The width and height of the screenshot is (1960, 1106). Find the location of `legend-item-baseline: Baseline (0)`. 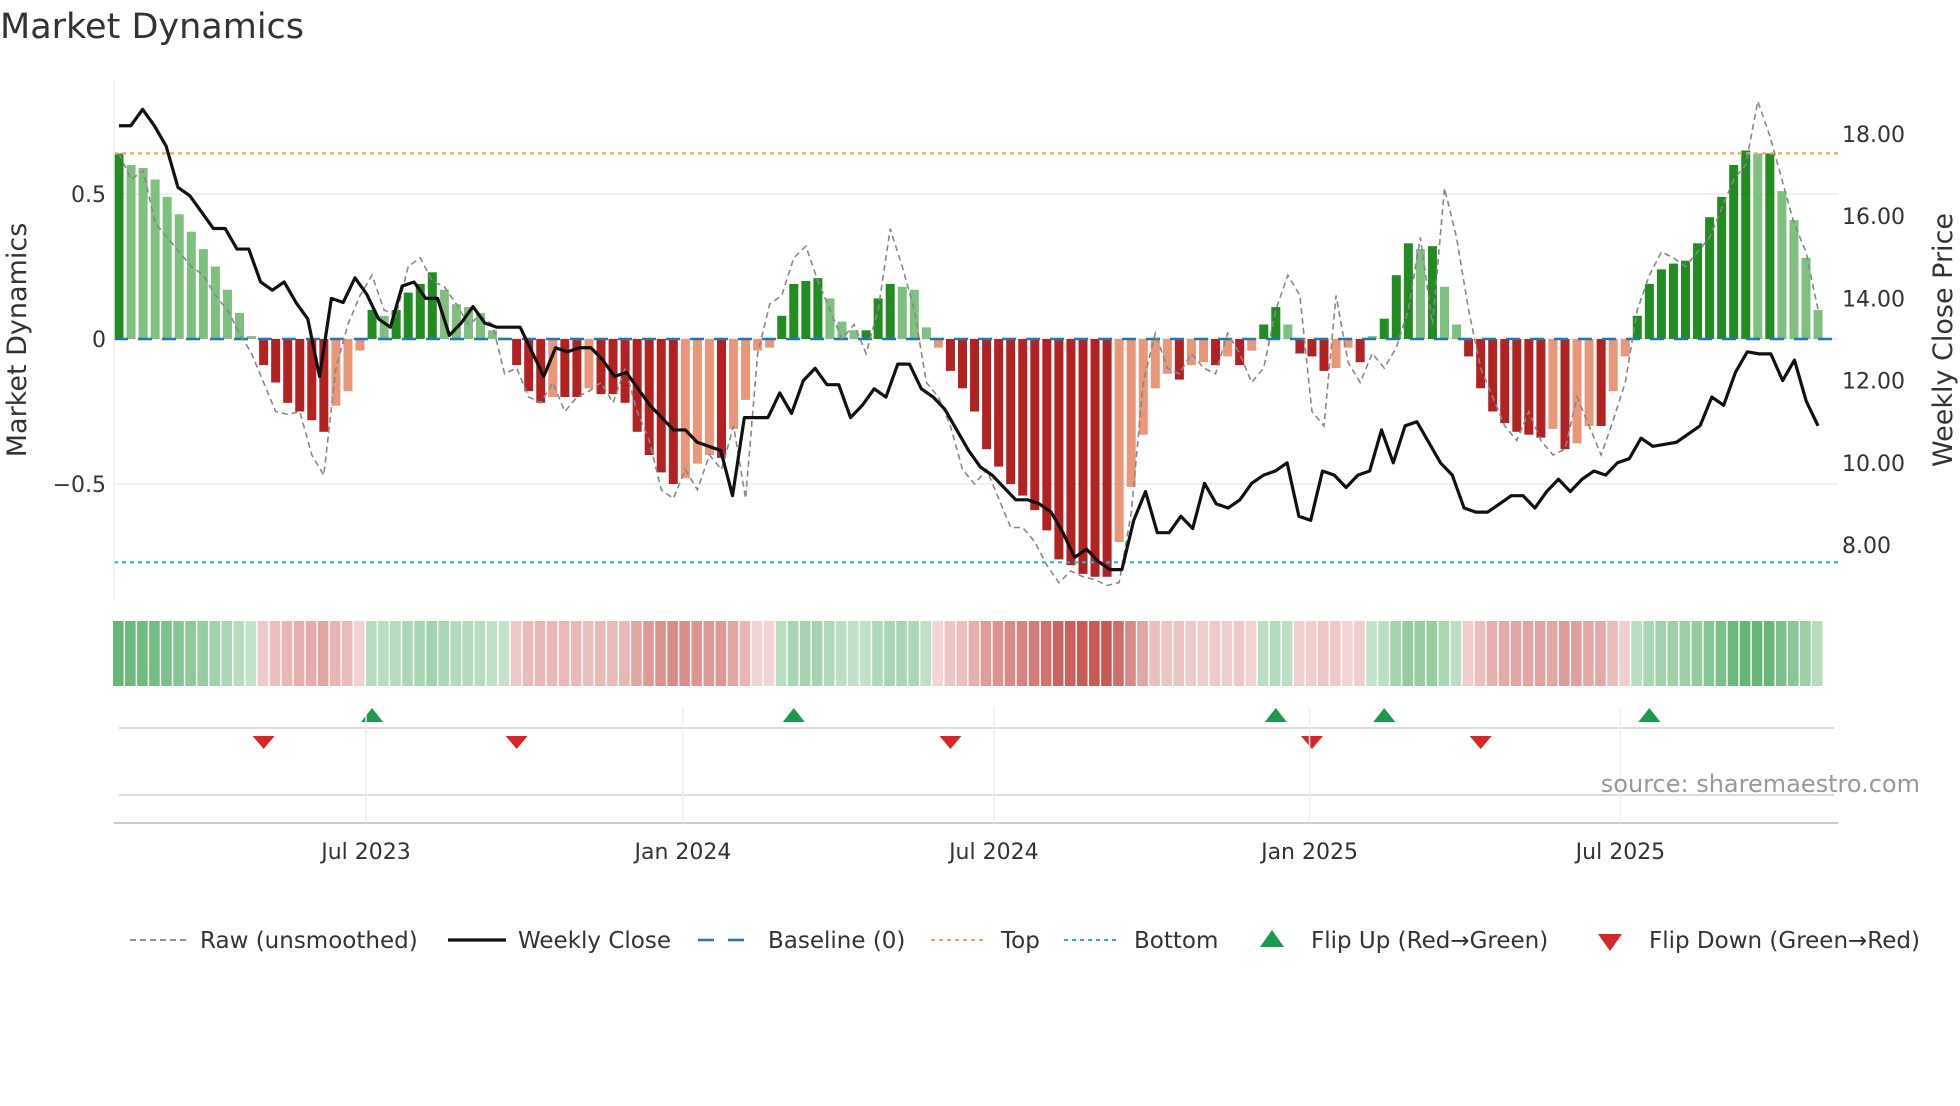

legend-item-baseline: Baseline (0) is located at coordinates (801, 941).